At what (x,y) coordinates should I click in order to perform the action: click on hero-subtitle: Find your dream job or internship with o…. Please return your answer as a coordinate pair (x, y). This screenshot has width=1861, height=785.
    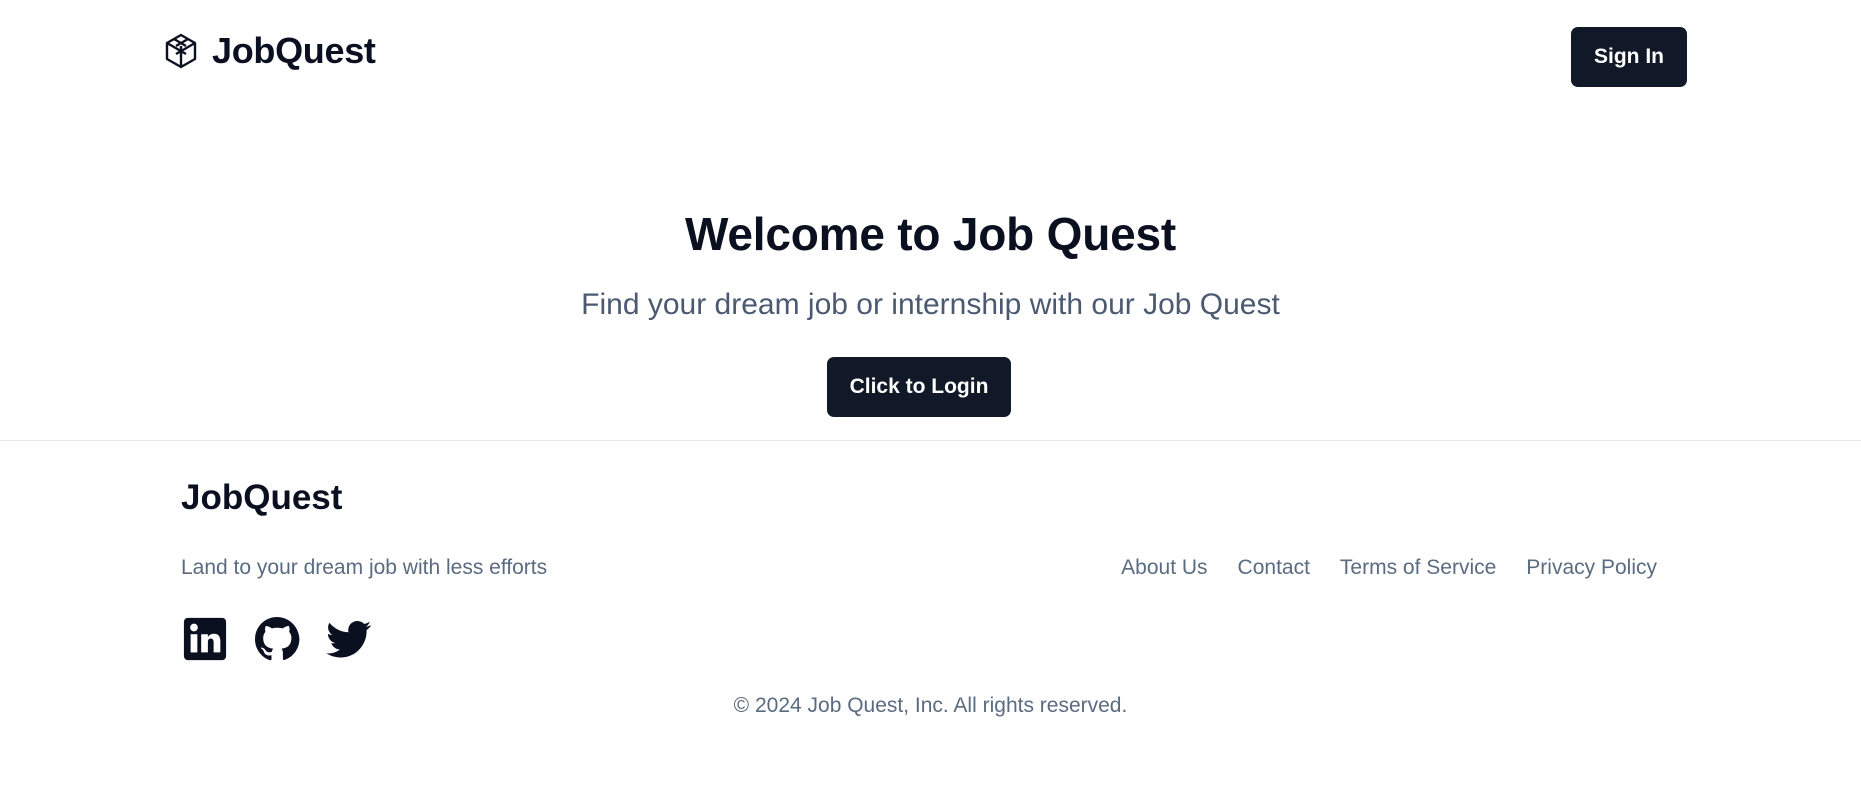
    Looking at the image, I should click on (930, 304).